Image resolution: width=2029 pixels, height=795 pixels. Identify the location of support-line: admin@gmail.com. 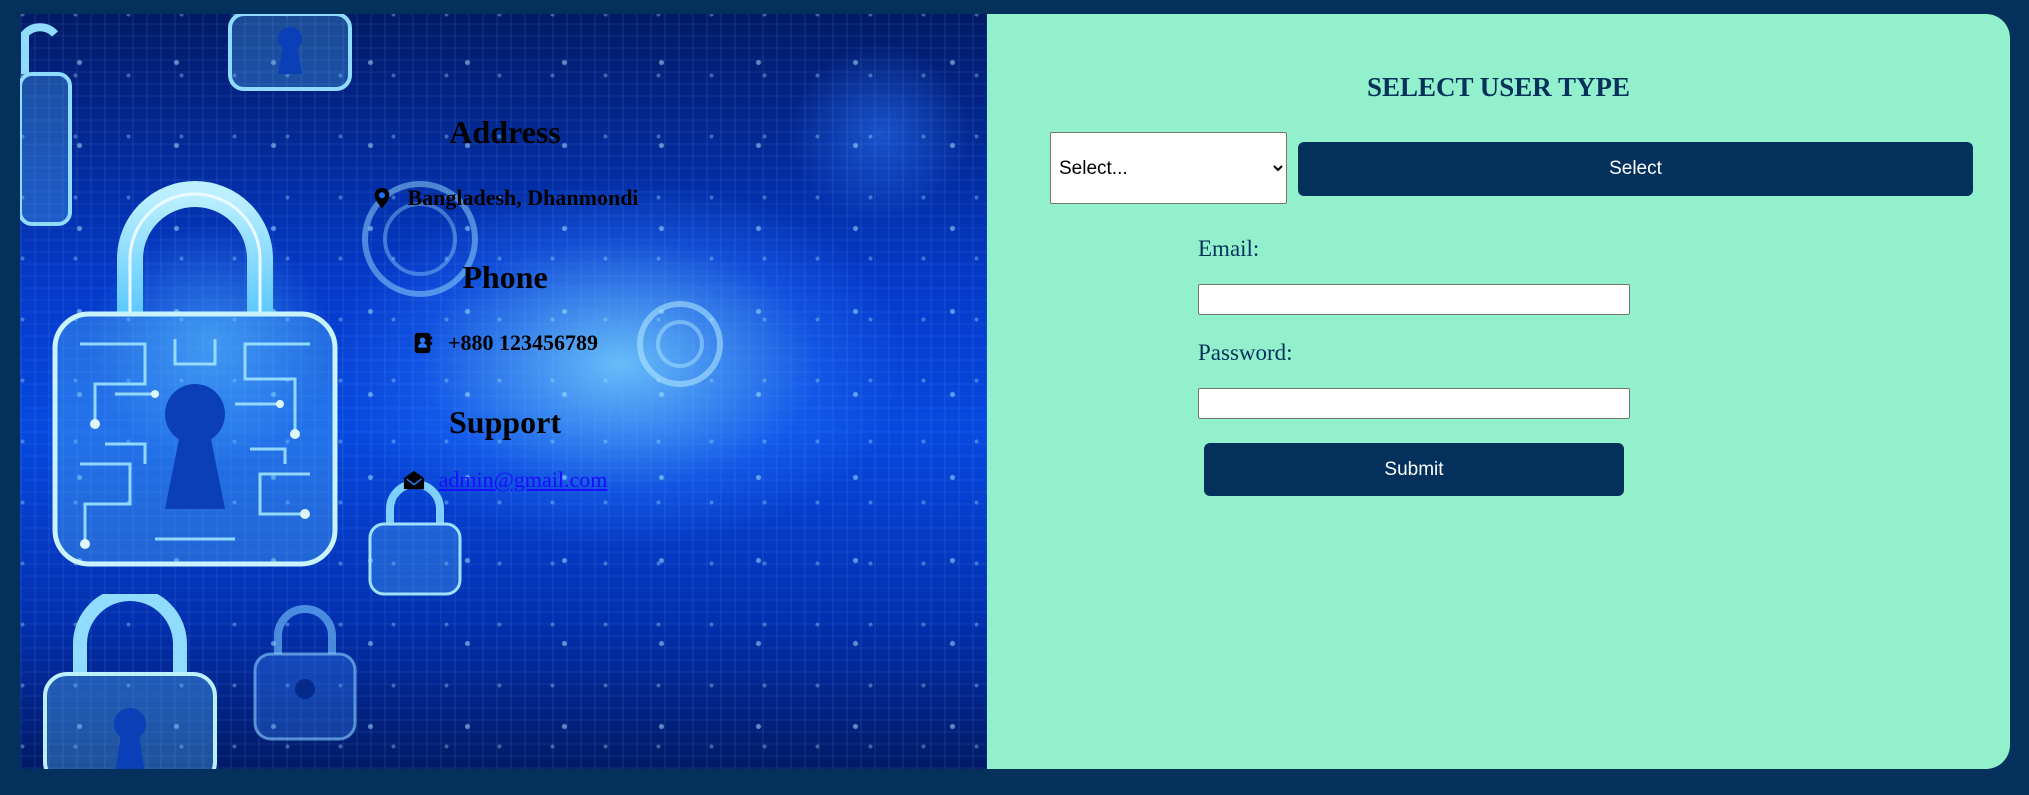
(505, 480).